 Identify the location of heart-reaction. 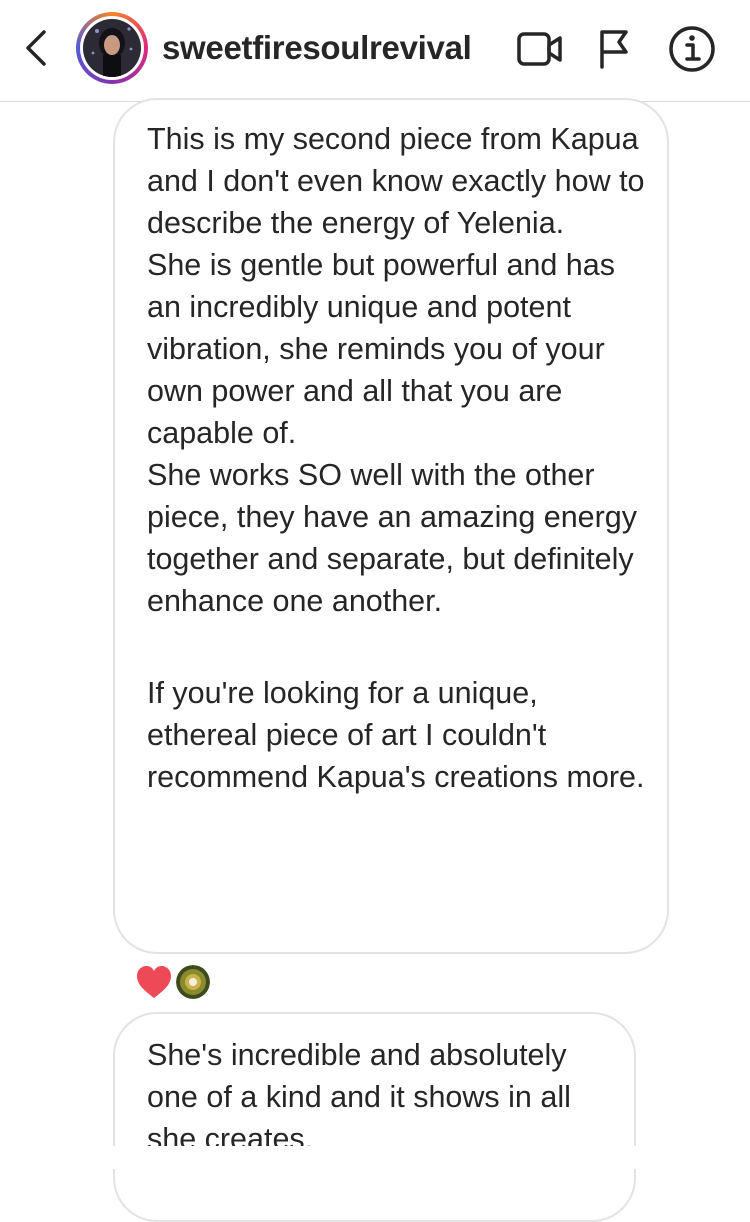
(154, 982).